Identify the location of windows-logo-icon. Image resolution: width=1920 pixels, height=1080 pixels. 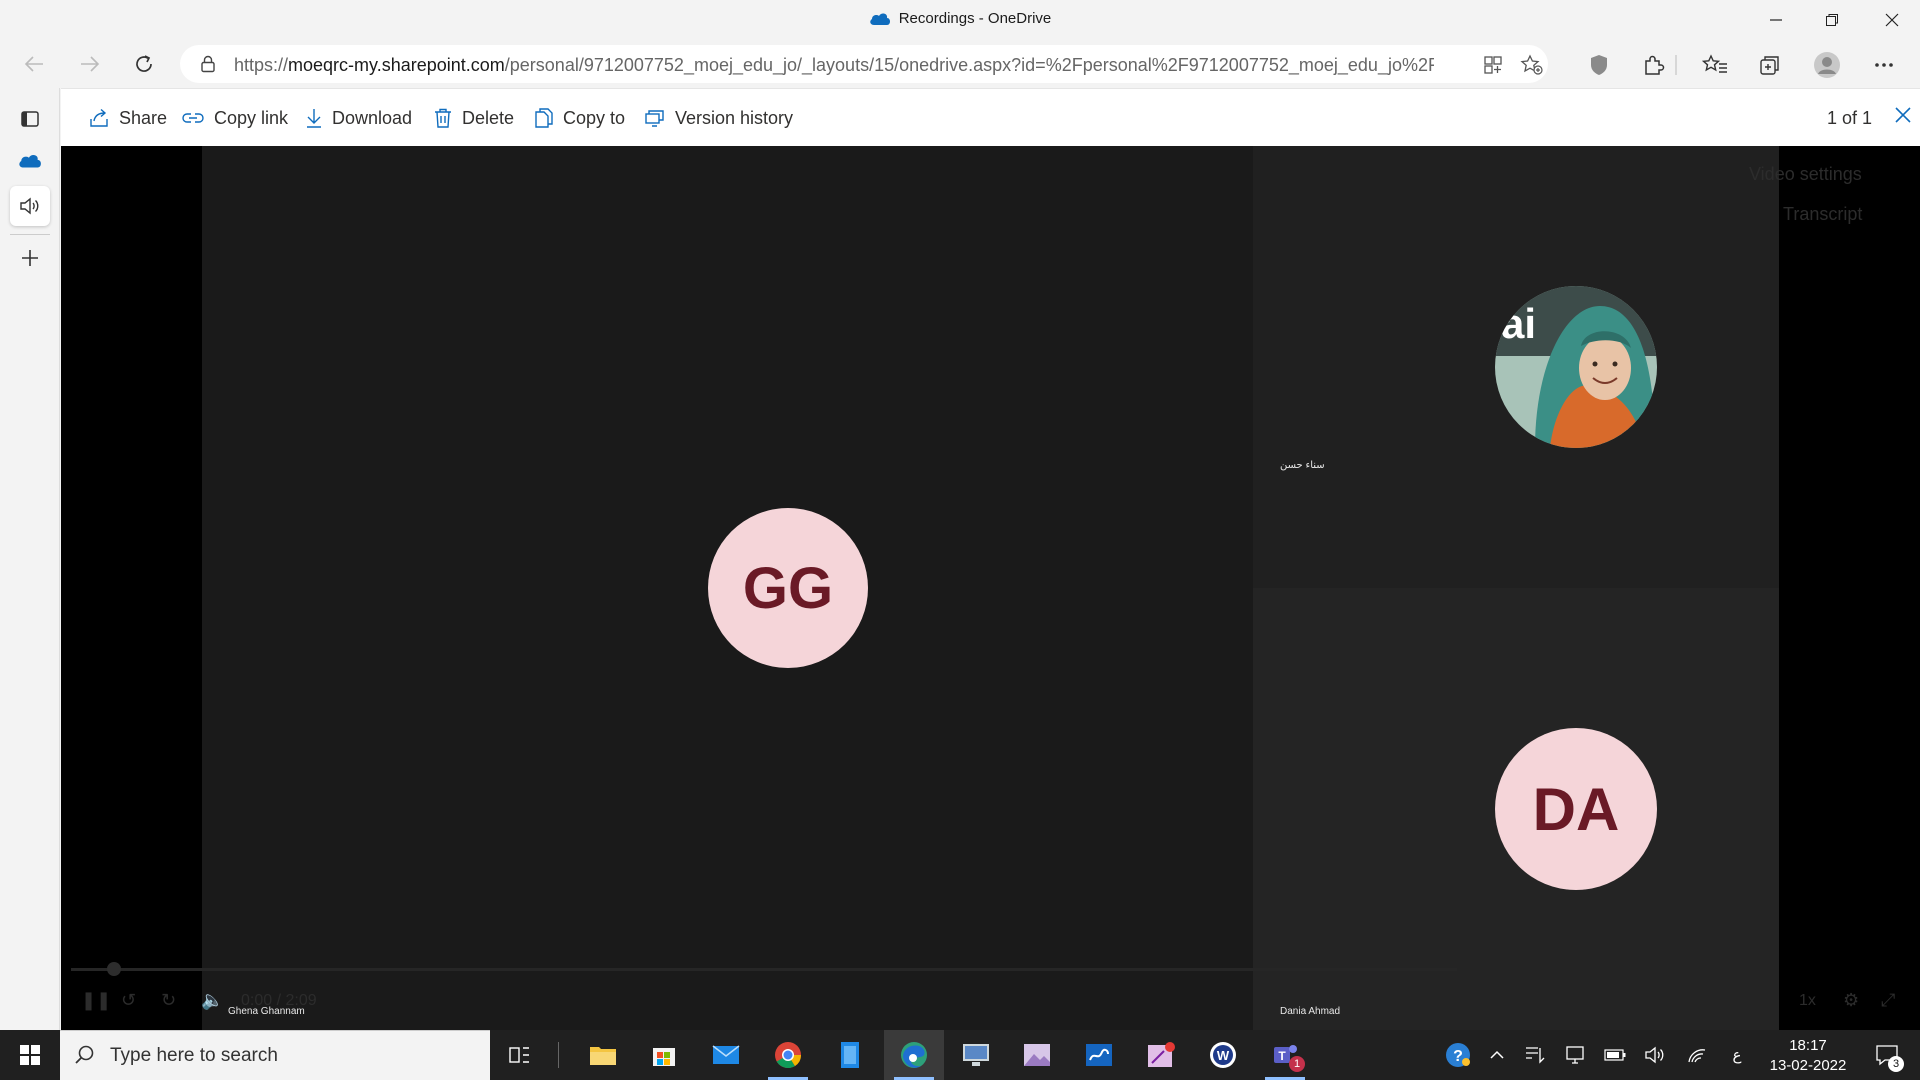
(30, 1055).